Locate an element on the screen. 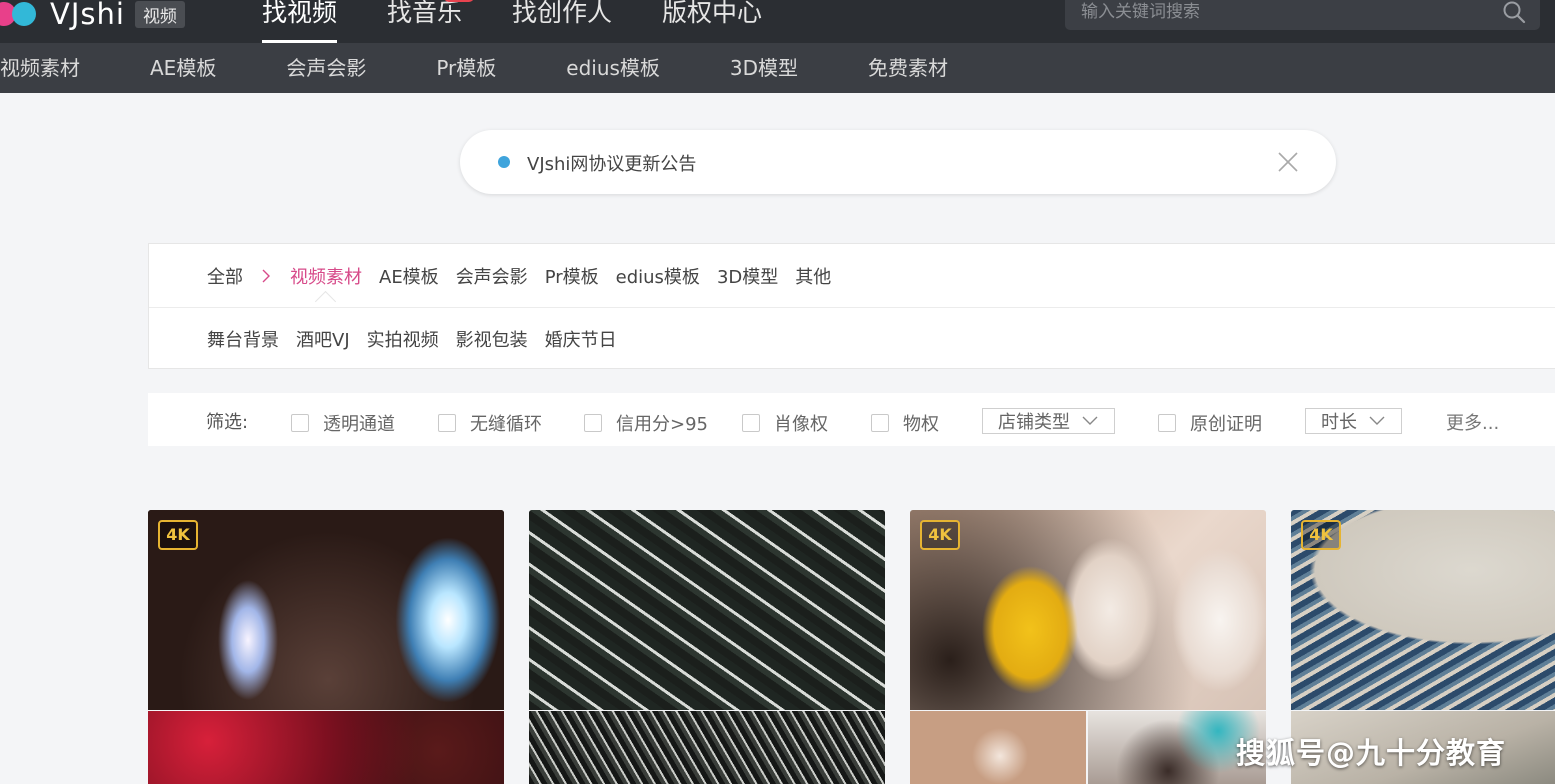 The image size is (1555, 784). category-other: 其他 is located at coordinates (813, 276).